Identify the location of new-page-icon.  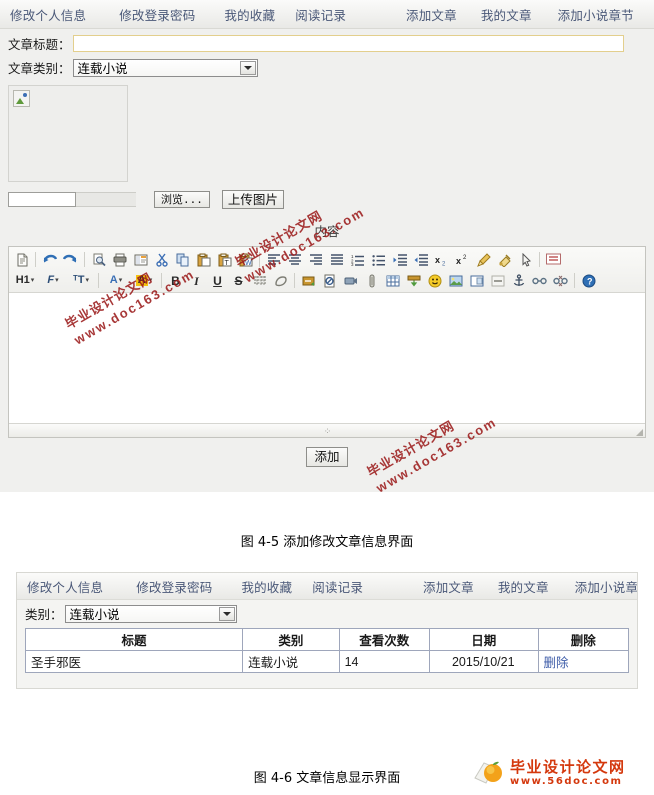
(21, 259).